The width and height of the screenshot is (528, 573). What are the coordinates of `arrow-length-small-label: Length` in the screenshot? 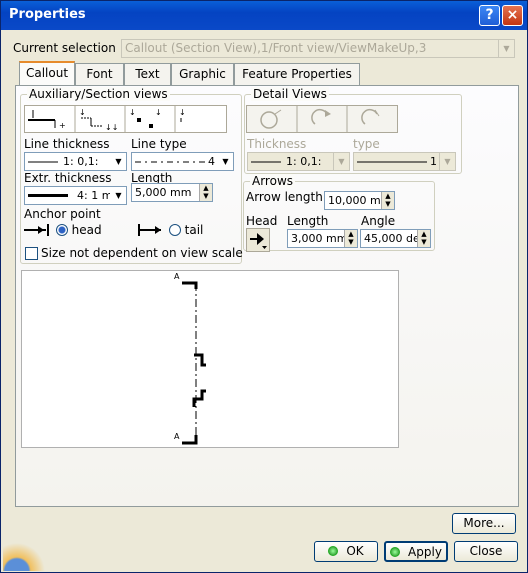 It's located at (308, 221).